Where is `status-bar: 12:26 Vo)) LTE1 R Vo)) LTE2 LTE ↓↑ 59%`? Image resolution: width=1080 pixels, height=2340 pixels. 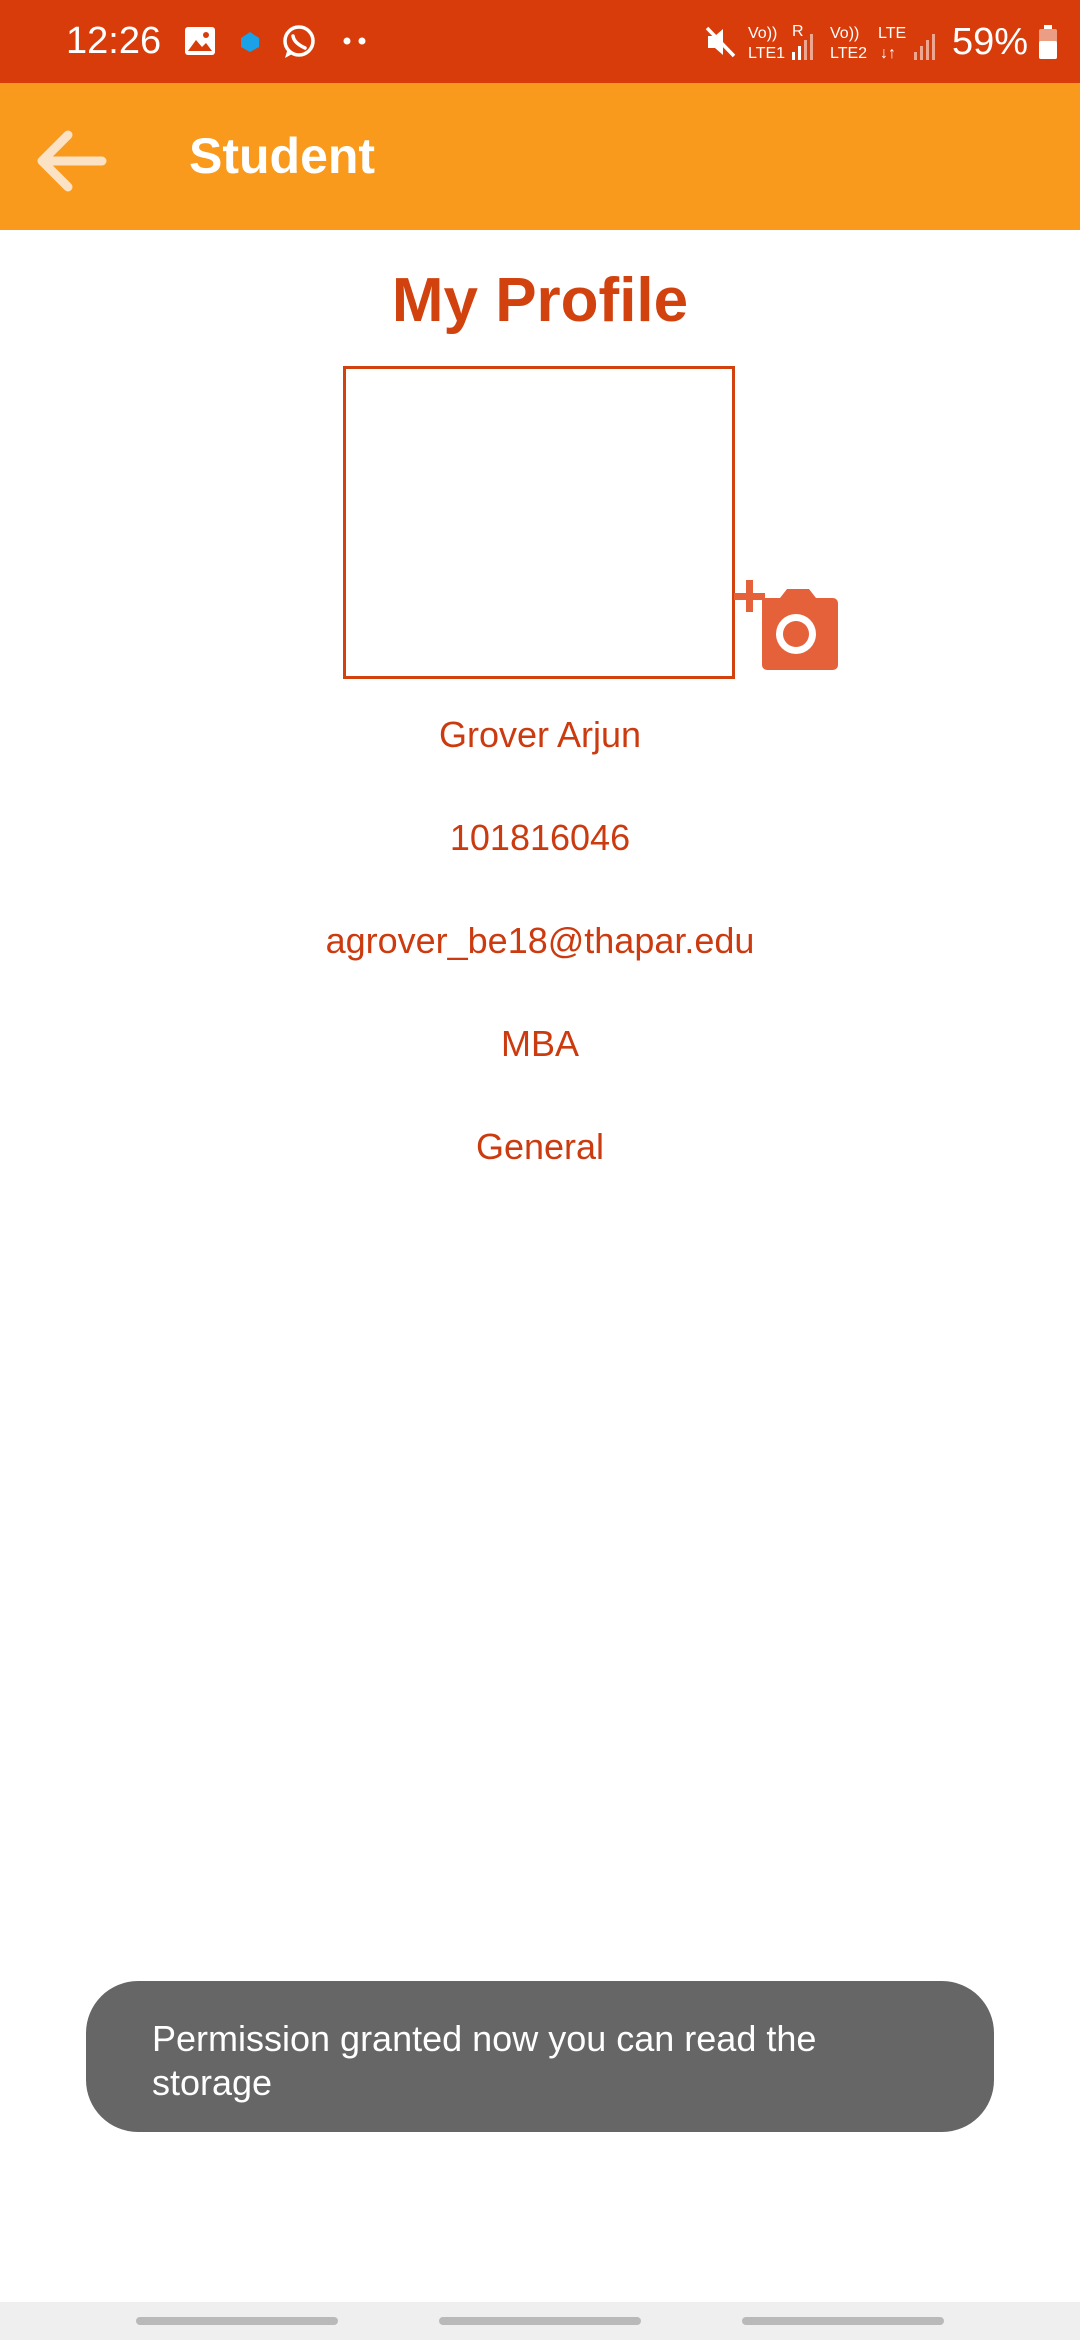
status-bar: 12:26 Vo)) LTE1 R Vo)) LTE2 LTE ↓↑ 59% is located at coordinates (540, 41).